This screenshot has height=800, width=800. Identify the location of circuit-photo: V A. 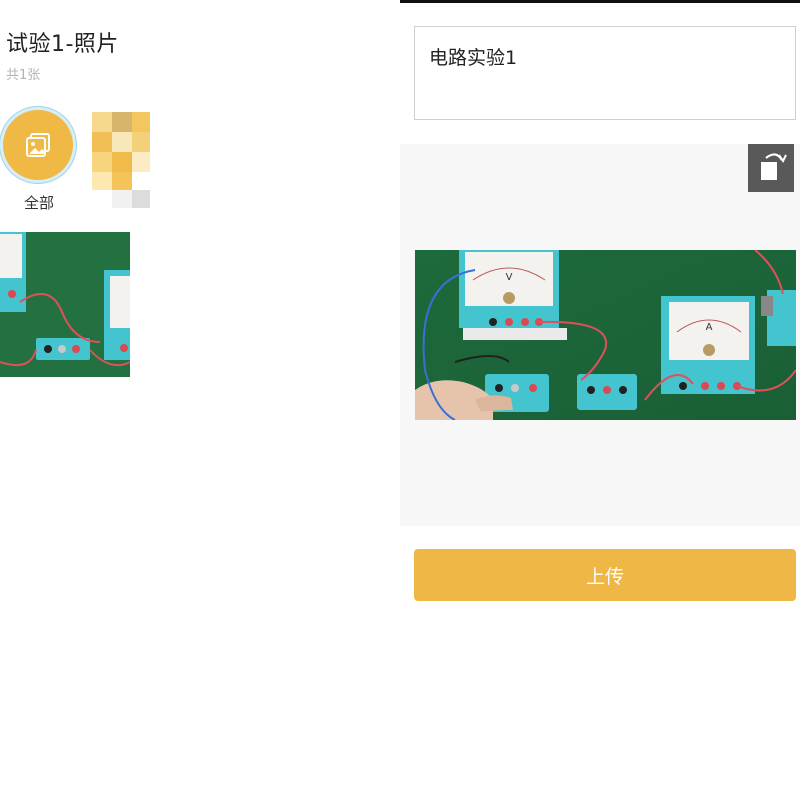
(605, 335).